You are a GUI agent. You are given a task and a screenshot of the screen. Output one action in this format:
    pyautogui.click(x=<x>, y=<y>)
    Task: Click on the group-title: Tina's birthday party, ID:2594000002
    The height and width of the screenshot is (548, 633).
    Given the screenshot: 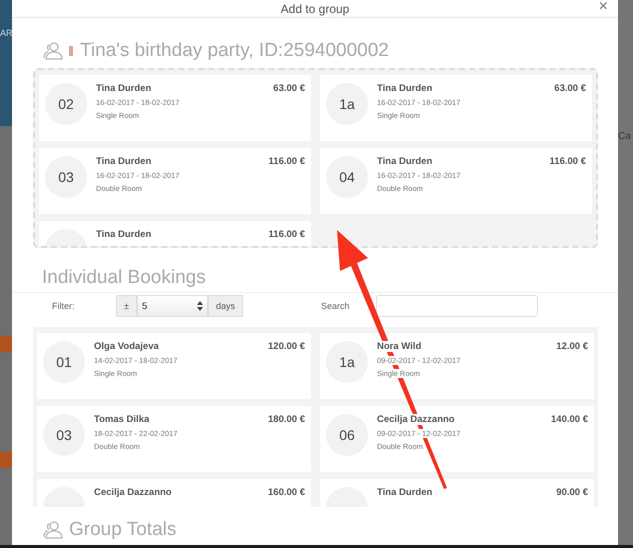 What is the action you would take?
    pyautogui.click(x=234, y=51)
    